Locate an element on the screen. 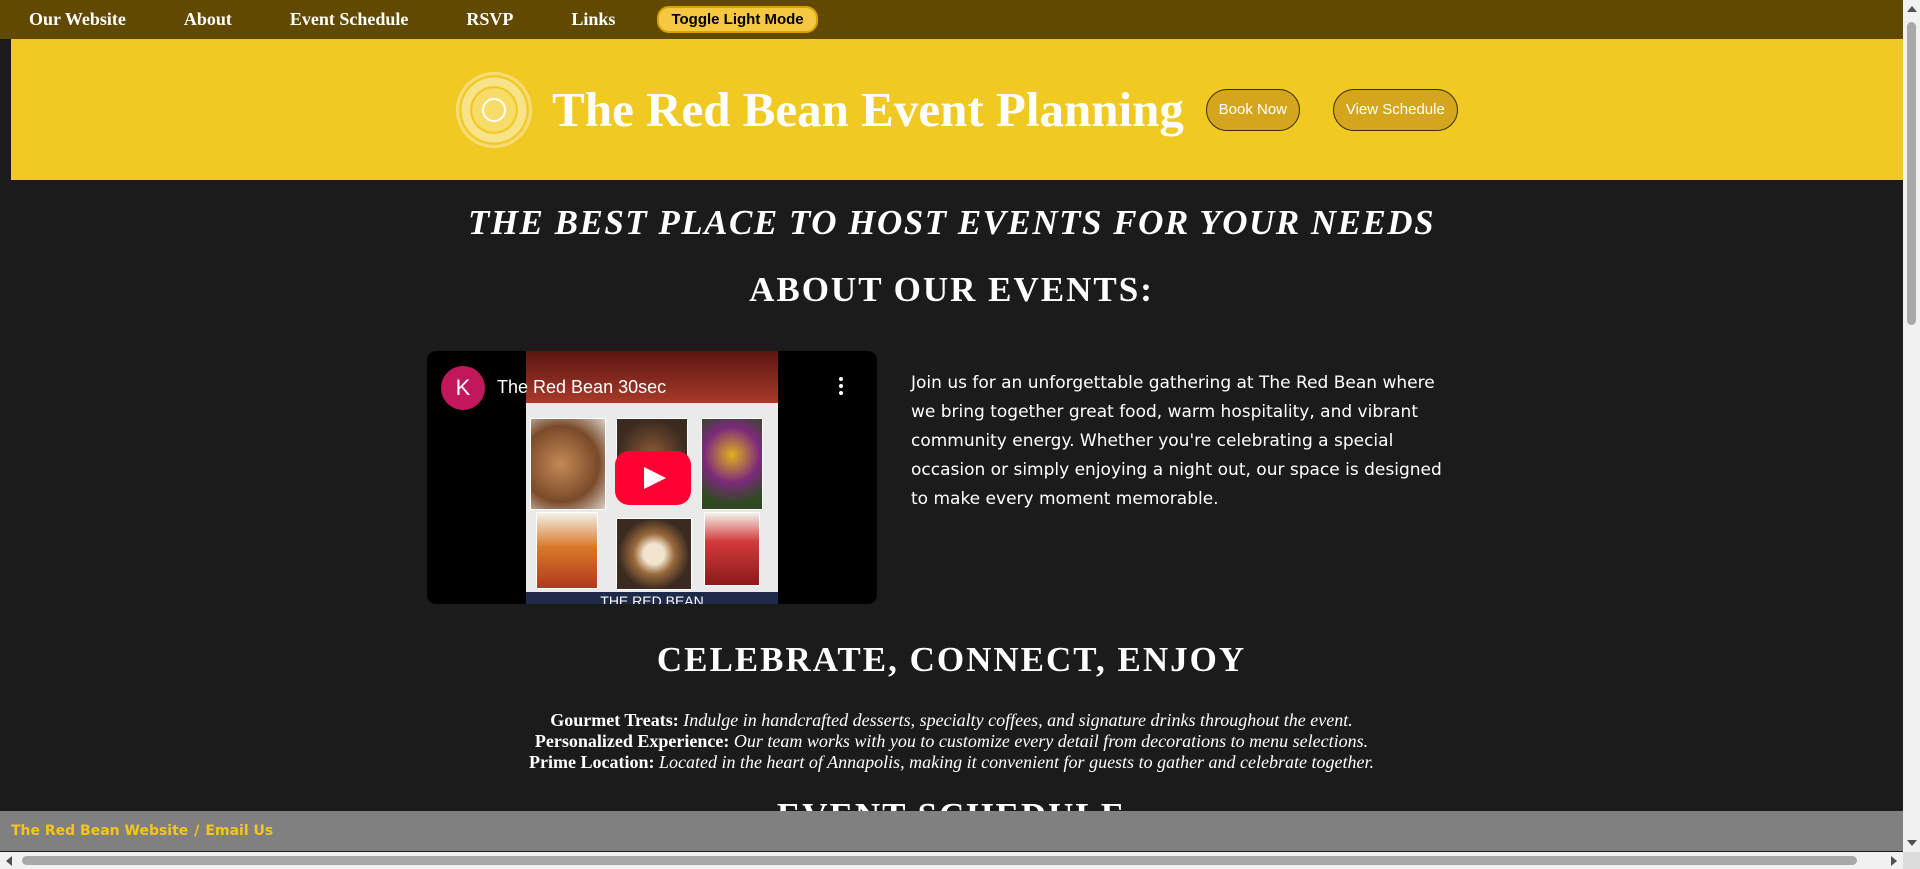 This screenshot has width=1920, height=869. thumbnail-latte-image is located at coordinates (654, 554).